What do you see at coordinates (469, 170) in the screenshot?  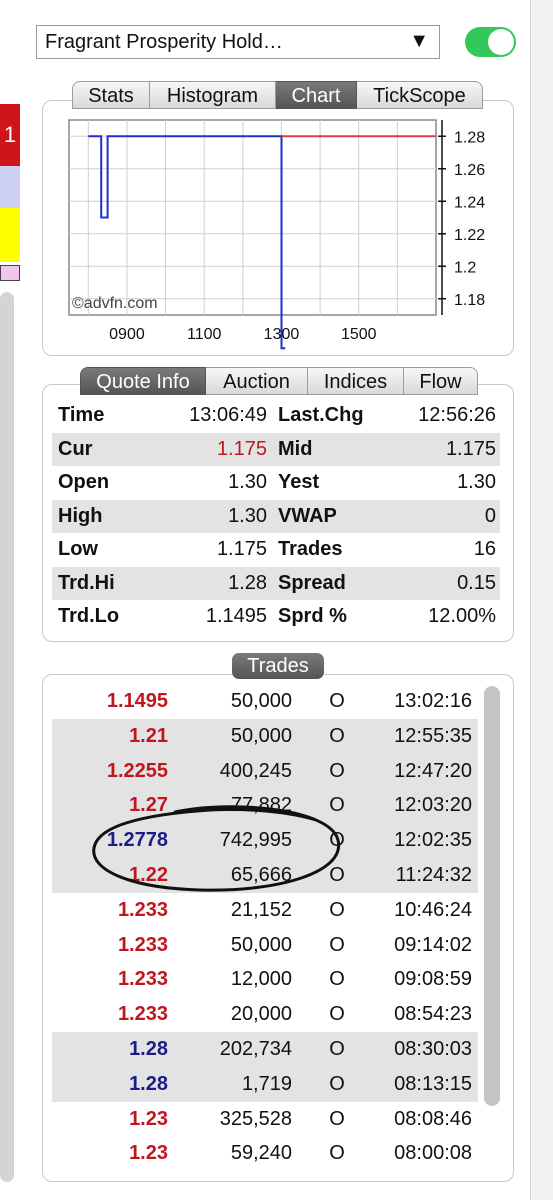 I see `y-tick-label: 1.26` at bounding box center [469, 170].